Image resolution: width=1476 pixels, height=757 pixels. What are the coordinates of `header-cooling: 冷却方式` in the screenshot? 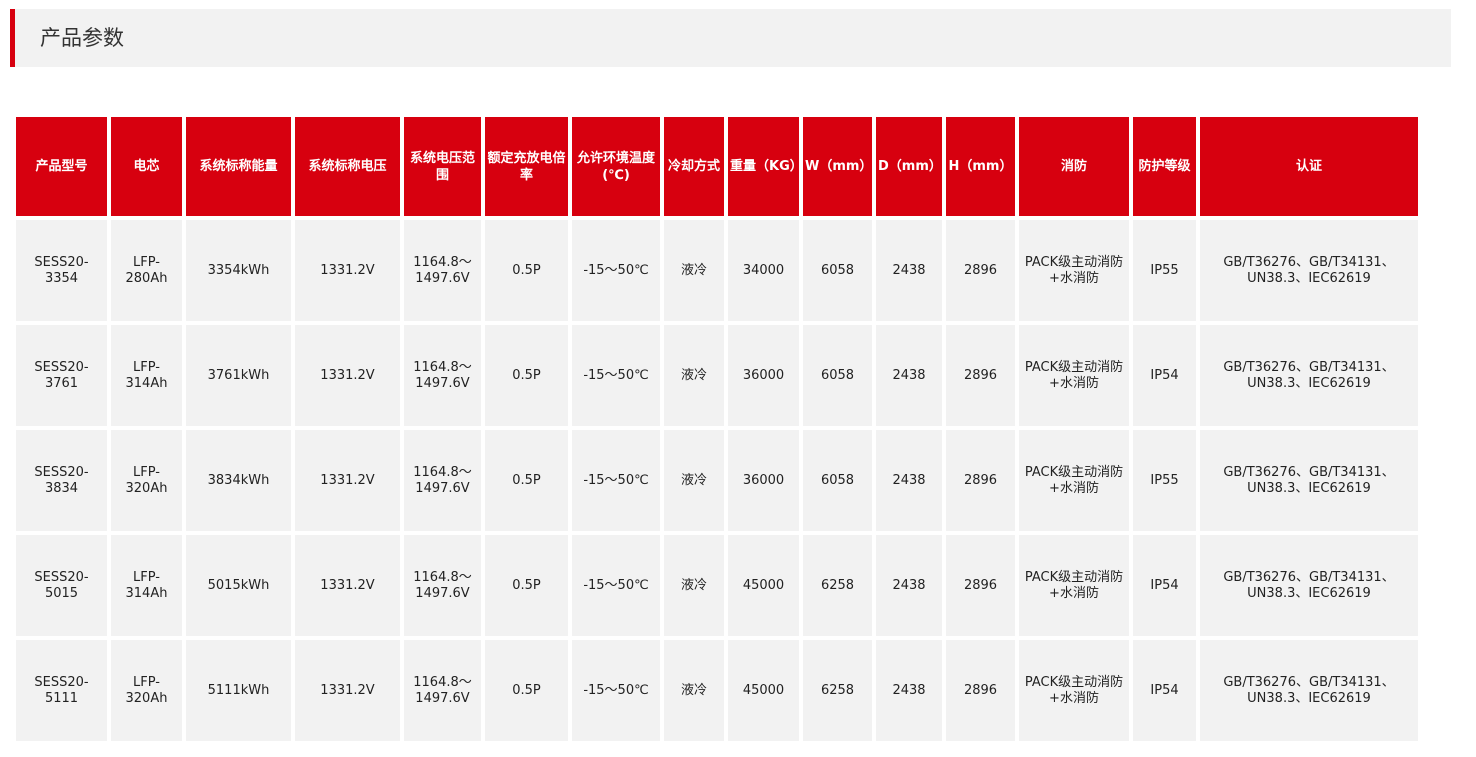 It's located at (694, 166).